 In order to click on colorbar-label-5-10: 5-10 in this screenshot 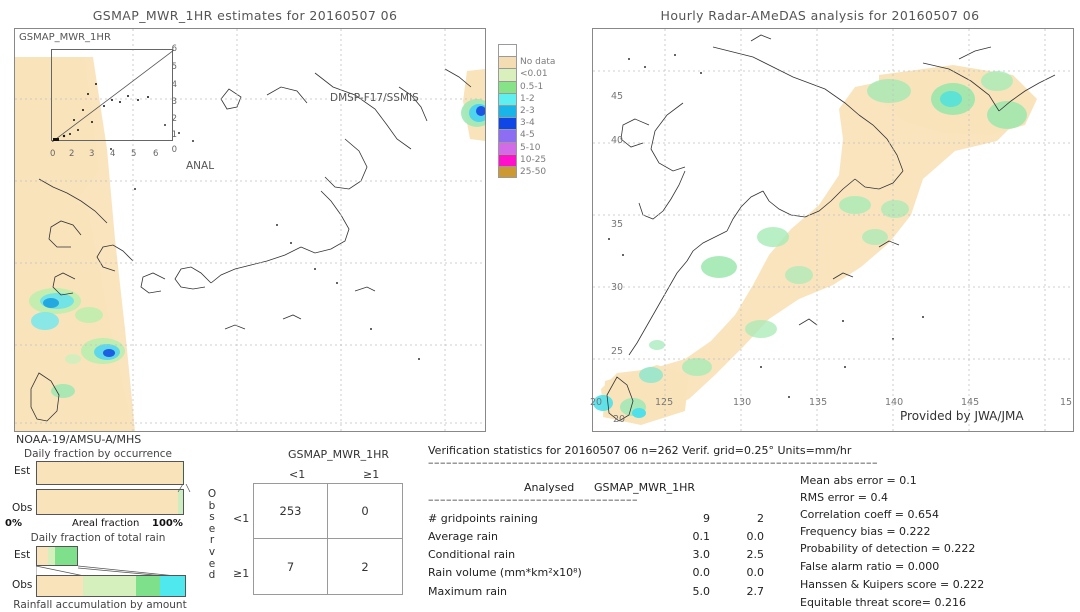, I will do `click(530, 147)`.